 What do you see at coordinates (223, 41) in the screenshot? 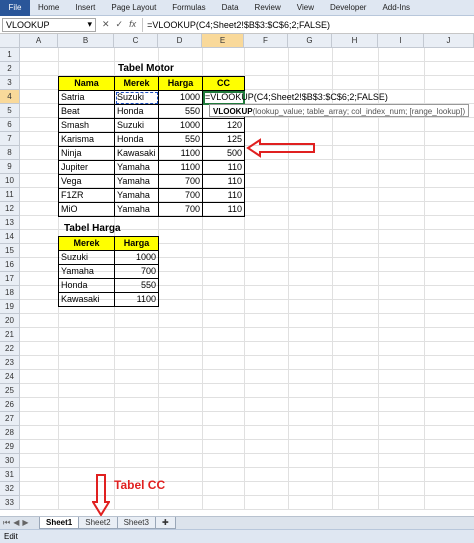
I see `column-header-e: E` at bounding box center [223, 41].